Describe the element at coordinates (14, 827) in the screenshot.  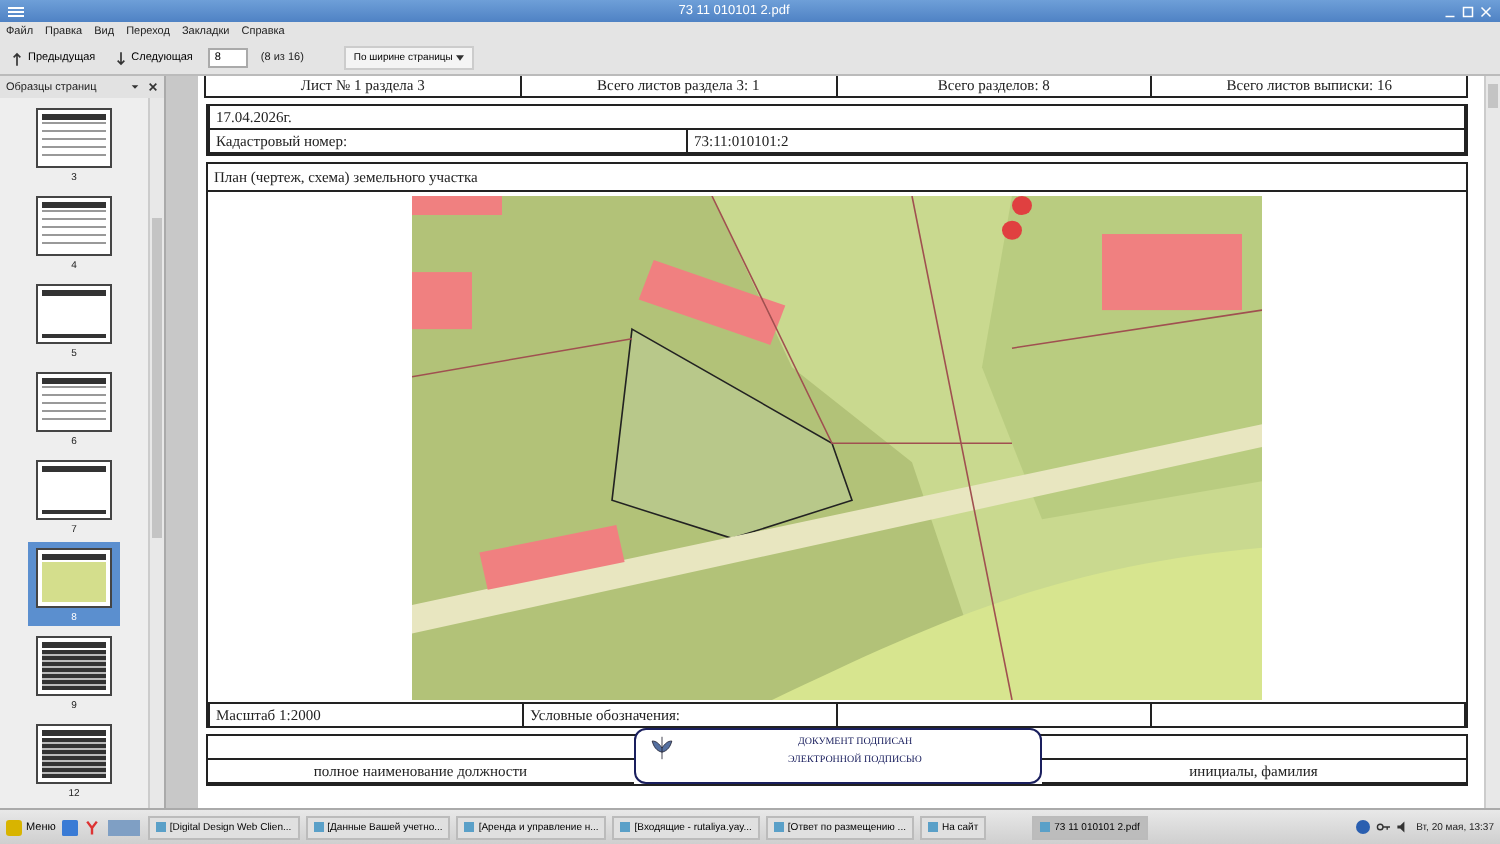
I see `app-icon` at that location.